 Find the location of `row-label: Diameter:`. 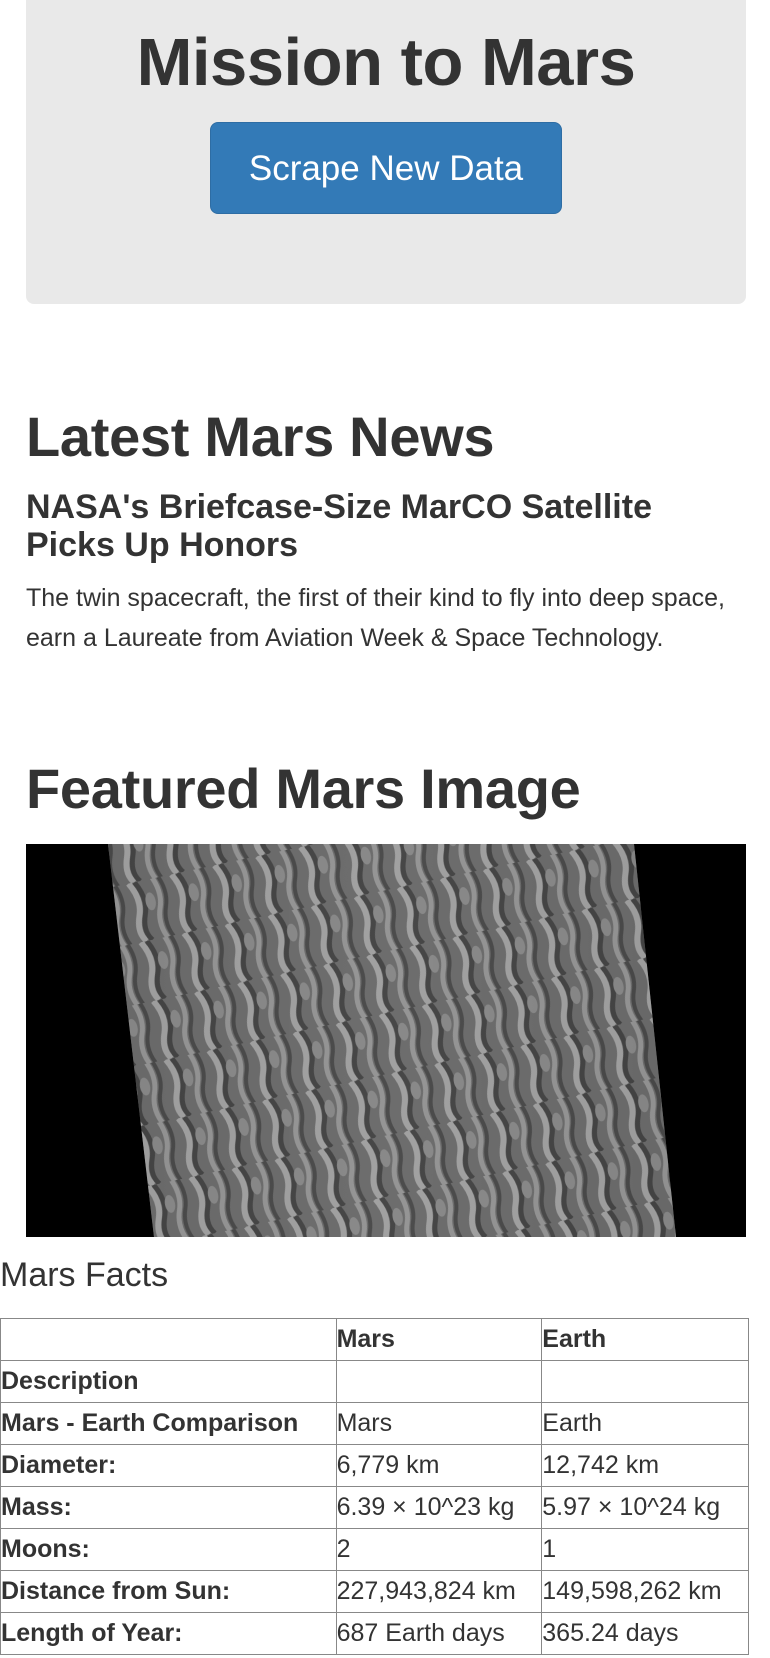

row-label: Diameter: is located at coordinates (168, 1465).